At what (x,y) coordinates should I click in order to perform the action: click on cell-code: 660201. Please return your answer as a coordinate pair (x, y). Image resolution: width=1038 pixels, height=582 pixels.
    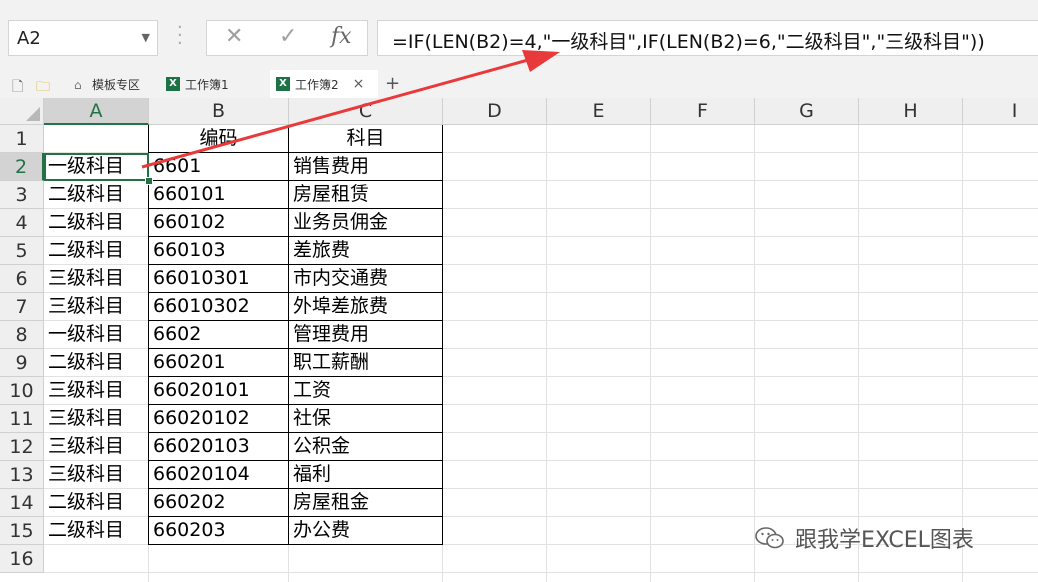
    Looking at the image, I should click on (219, 363).